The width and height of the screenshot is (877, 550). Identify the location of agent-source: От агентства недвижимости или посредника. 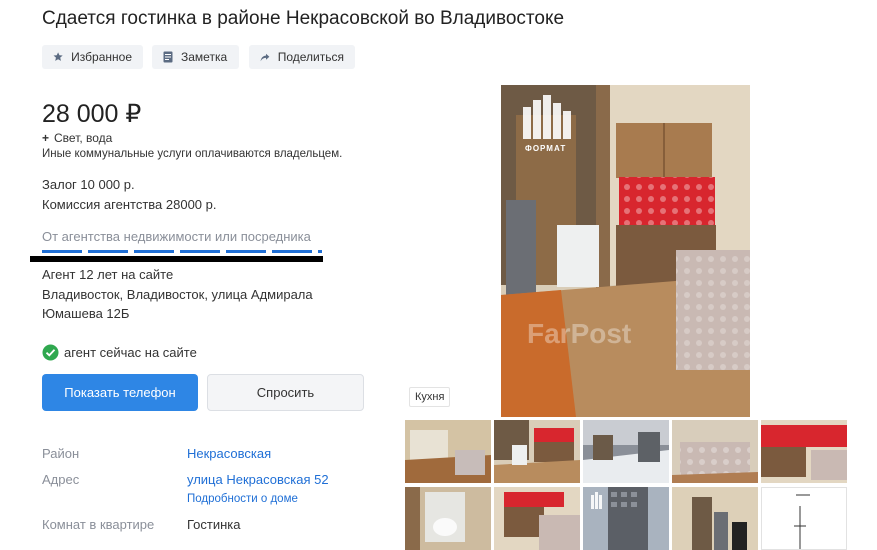
(176, 236).